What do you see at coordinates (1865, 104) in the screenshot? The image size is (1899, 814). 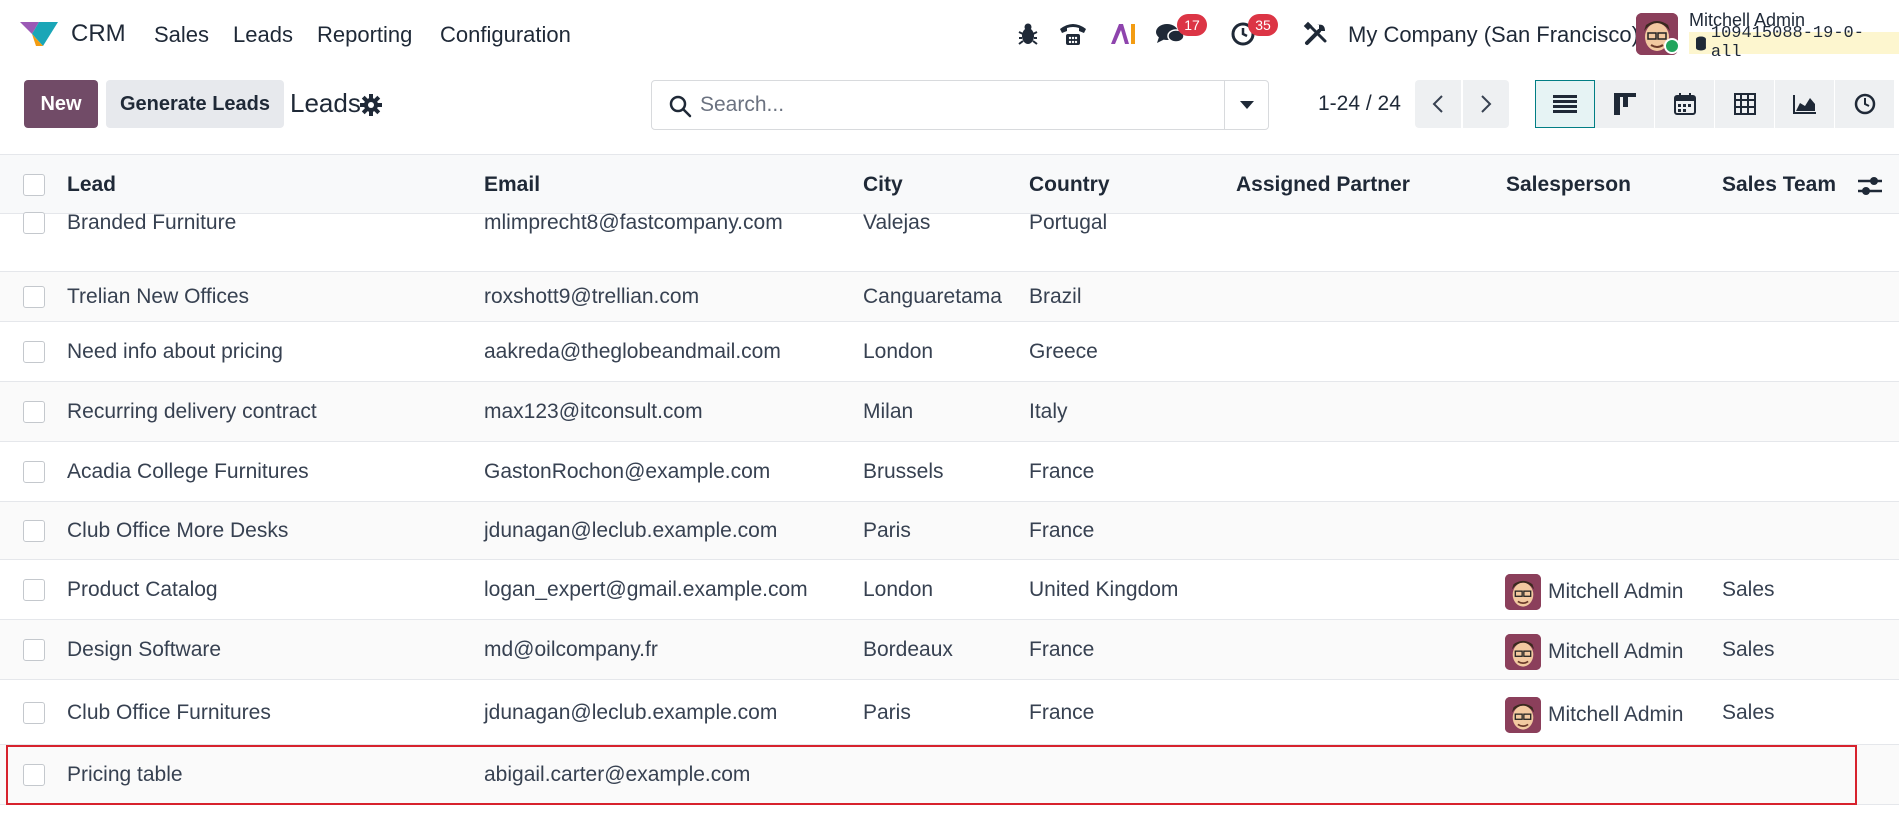 I see `activity-view-button` at bounding box center [1865, 104].